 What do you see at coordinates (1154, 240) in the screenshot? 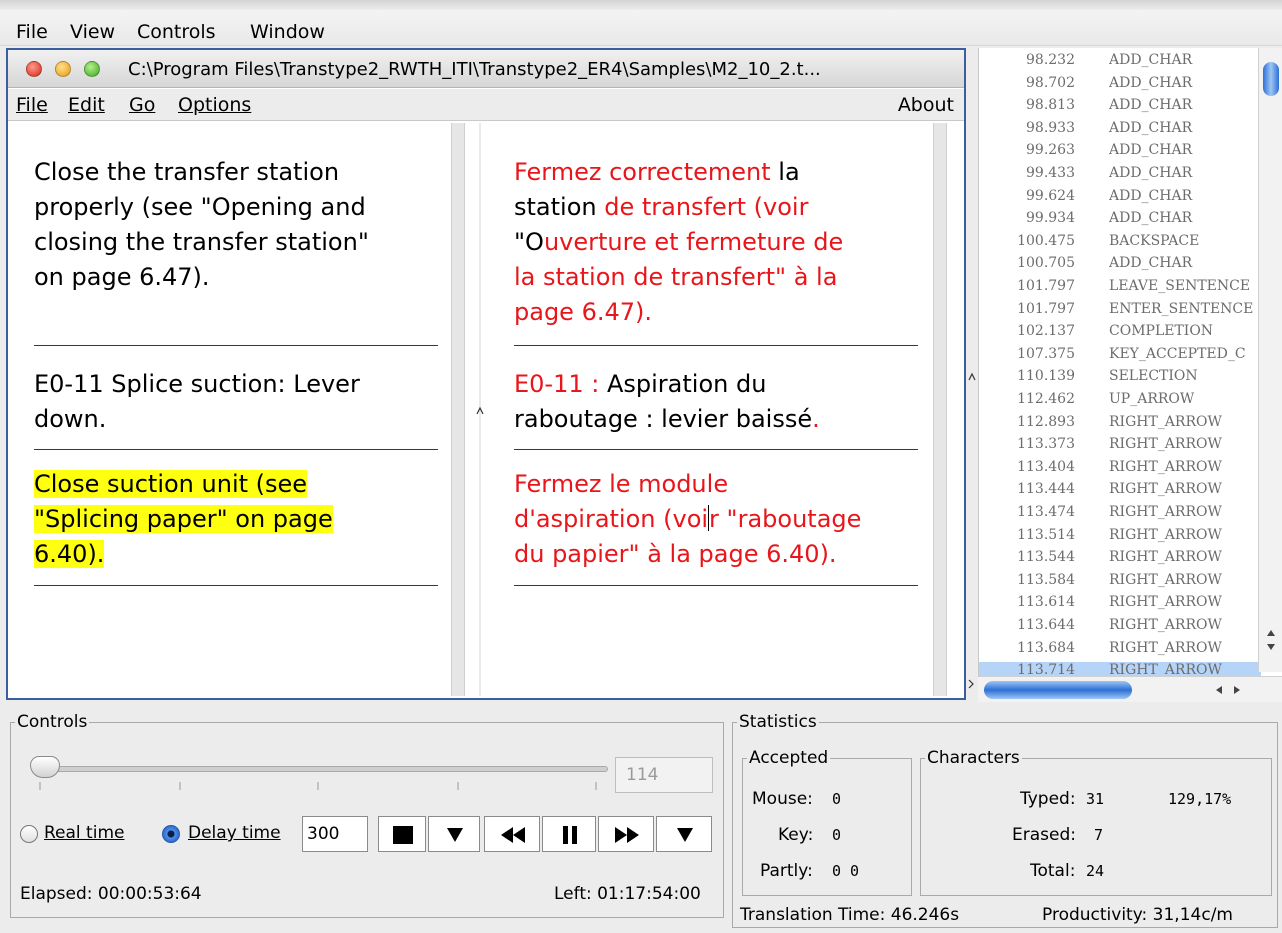
I see `log-action: BACKSPACE` at bounding box center [1154, 240].